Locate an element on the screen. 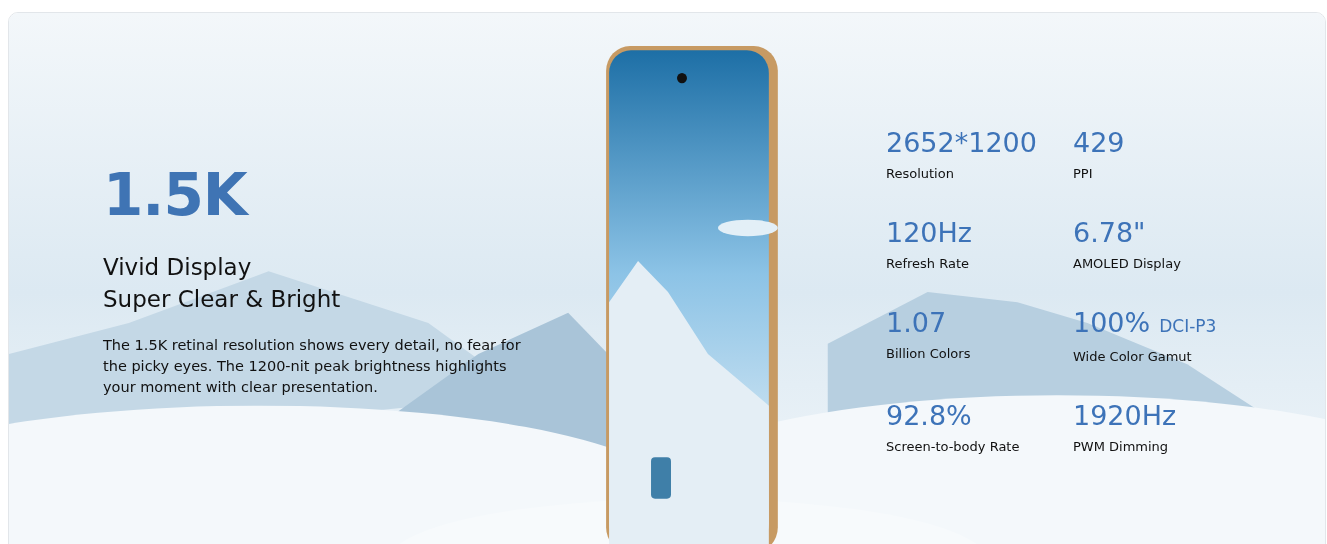 This screenshot has width=1327, height=544. headline: 1.5K is located at coordinates (176, 195).